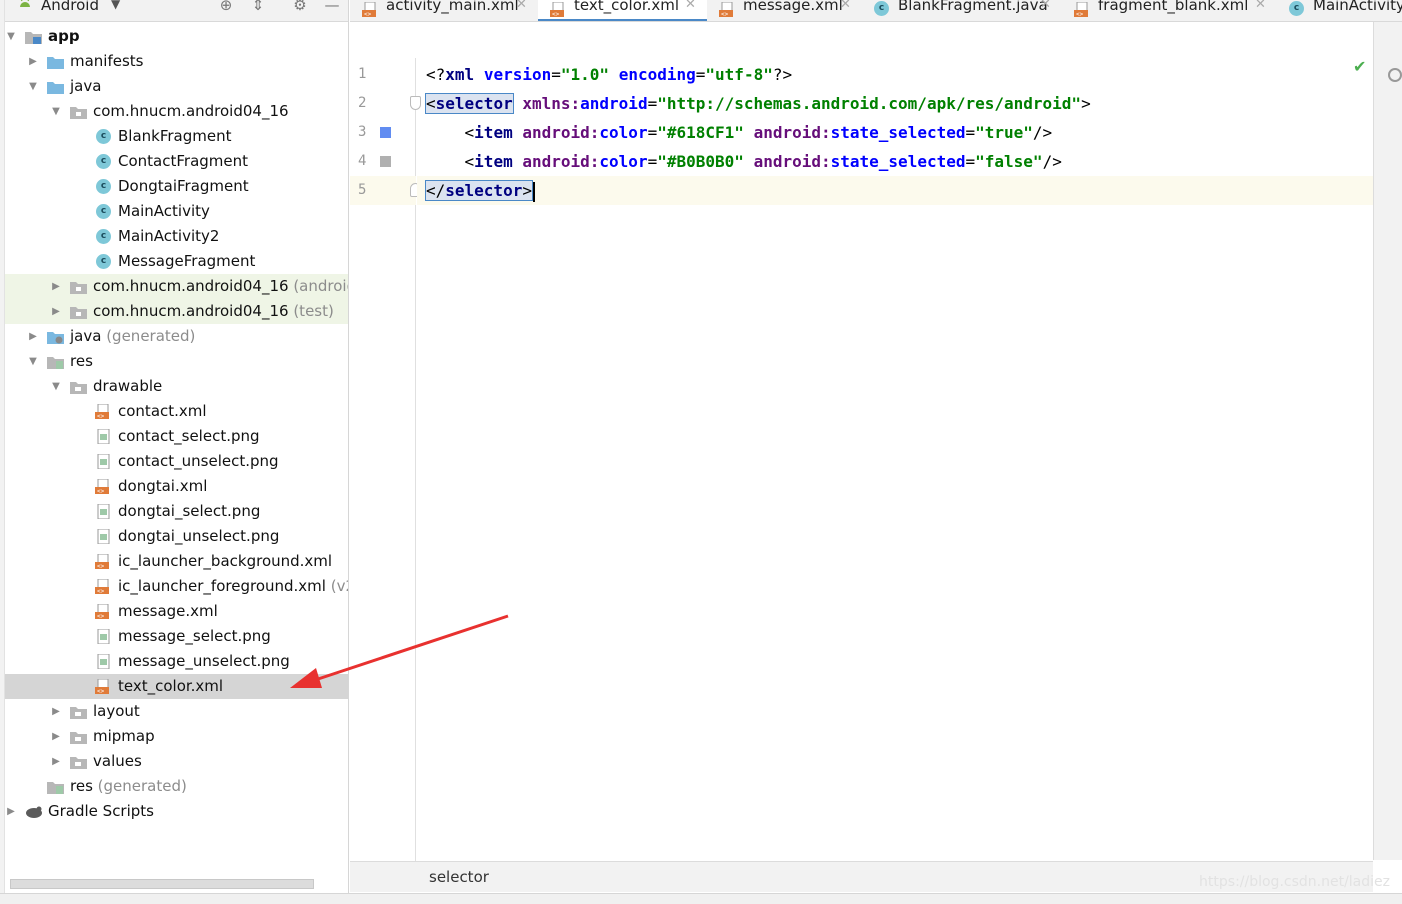 The width and height of the screenshot is (1402, 904). What do you see at coordinates (176, 111) in the screenshot?
I see `tree-item-com-hnucm-android04-16: ▼ com.hnucm.android04_16` at bounding box center [176, 111].